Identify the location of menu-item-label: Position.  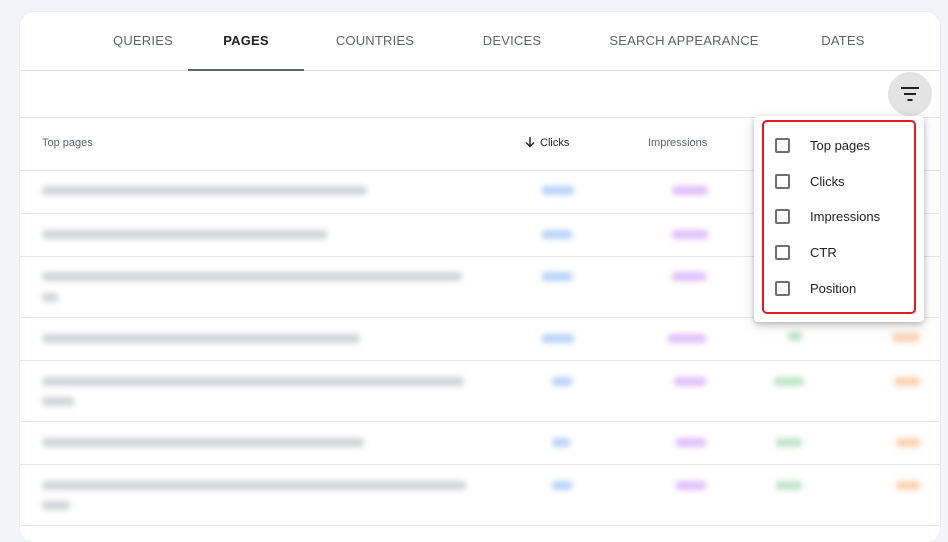
(833, 288).